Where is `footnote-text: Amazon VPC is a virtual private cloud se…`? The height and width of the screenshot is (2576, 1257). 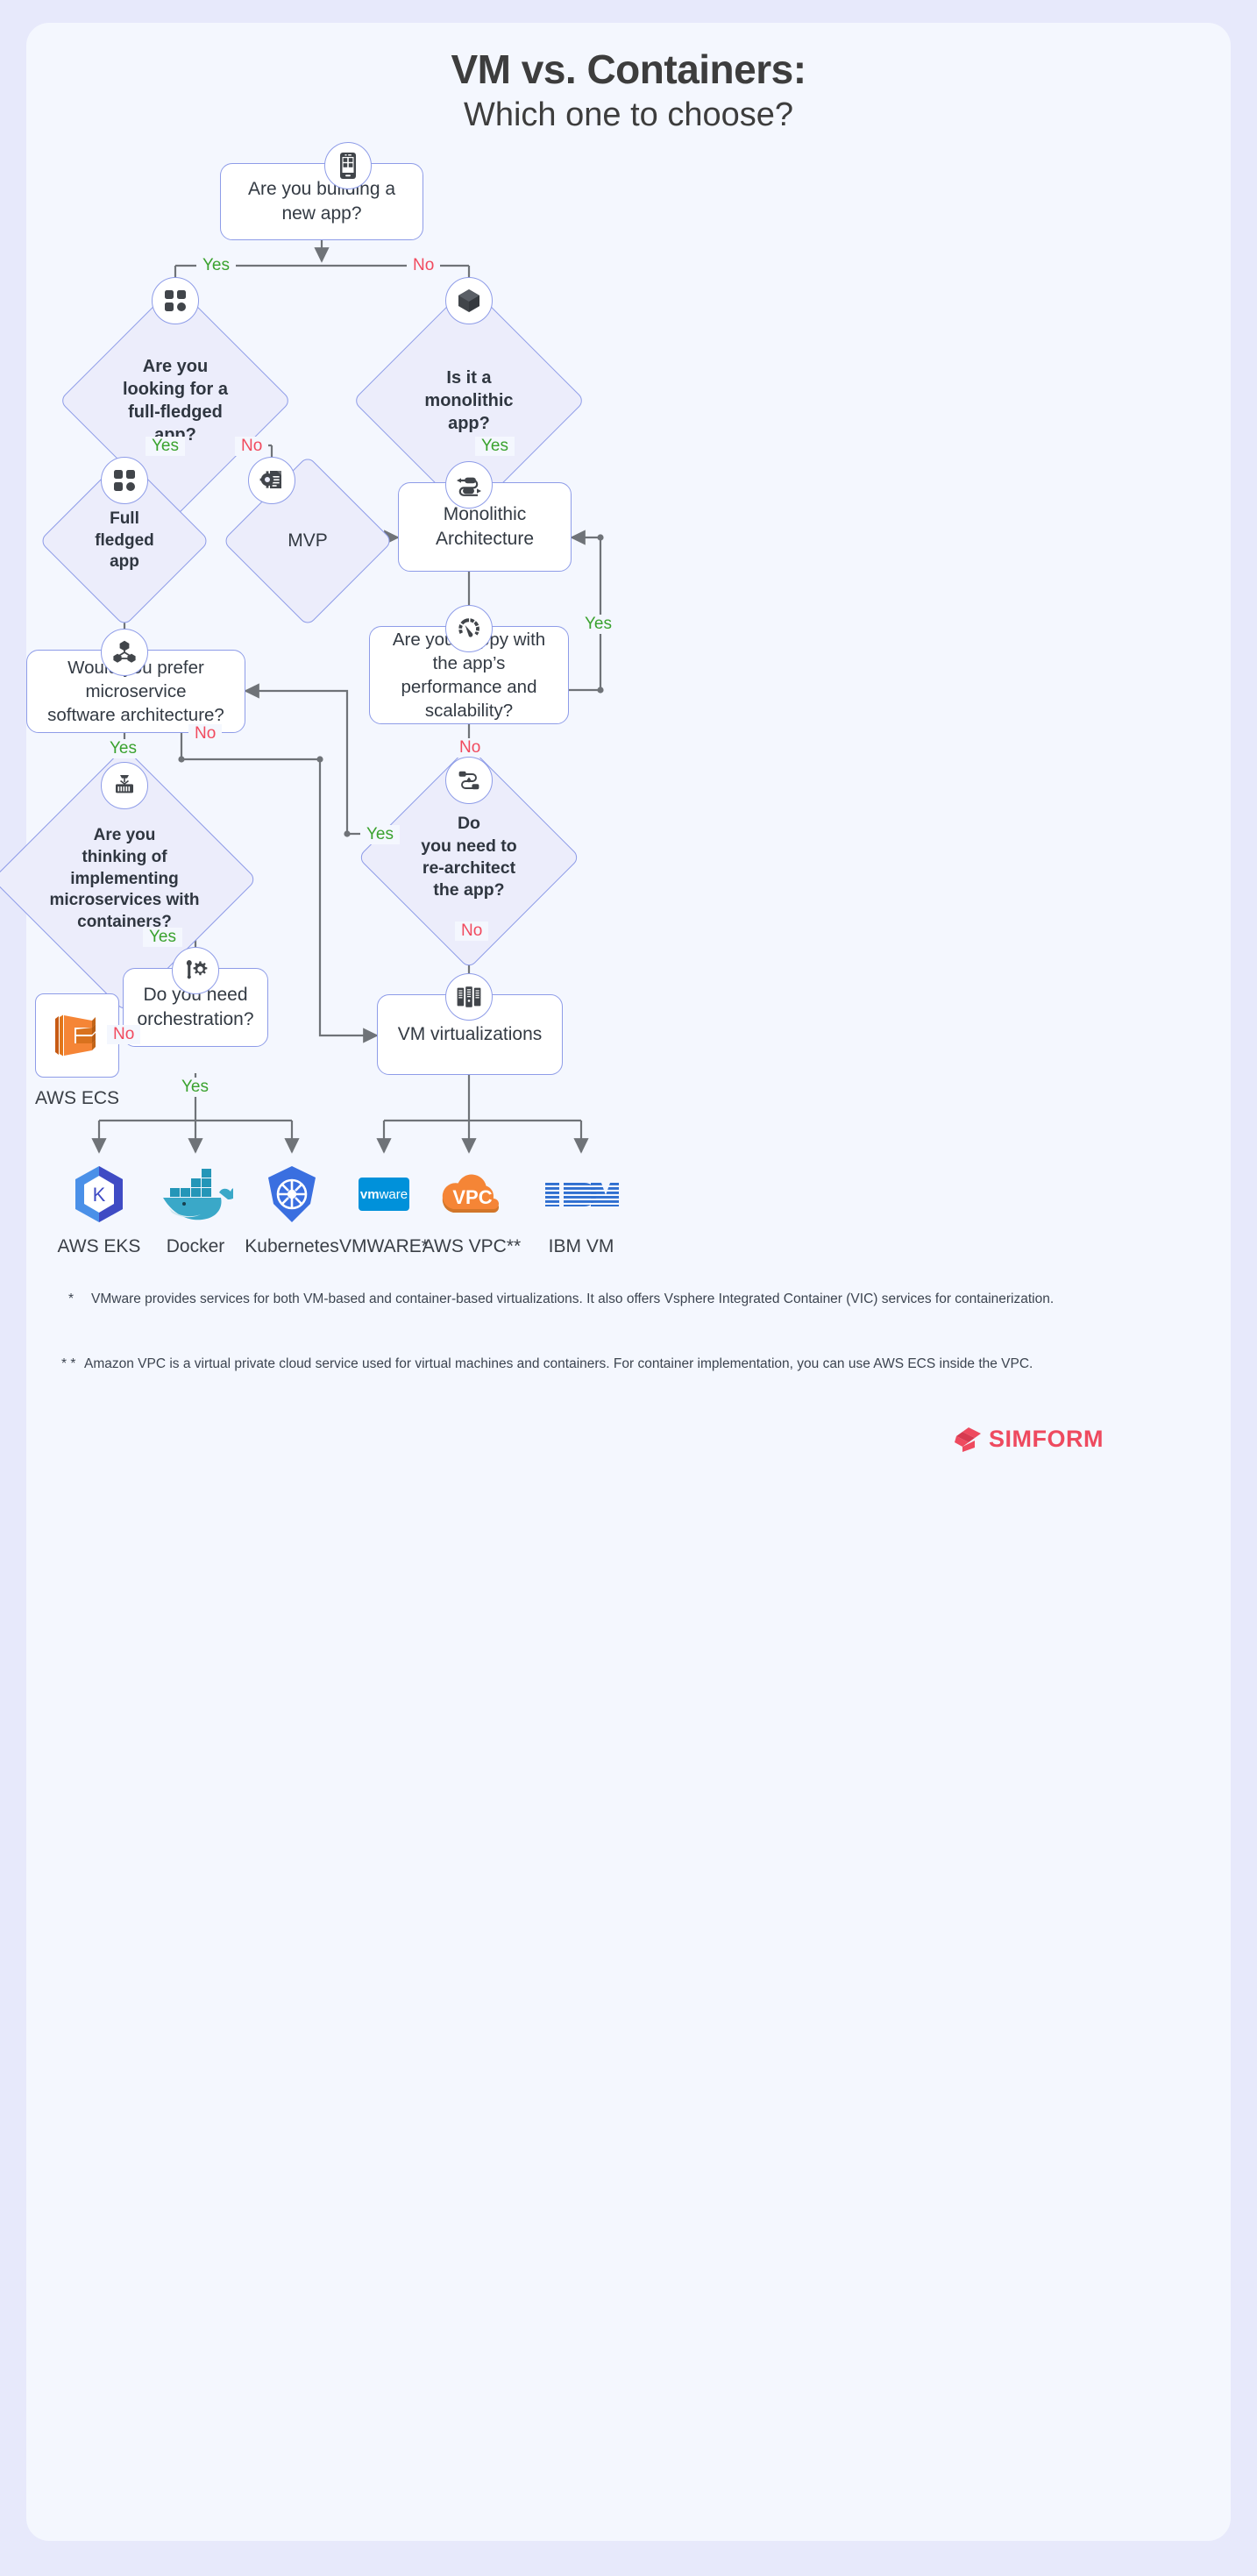 footnote-text: Amazon VPC is a virtual private cloud se… is located at coordinates (558, 1363).